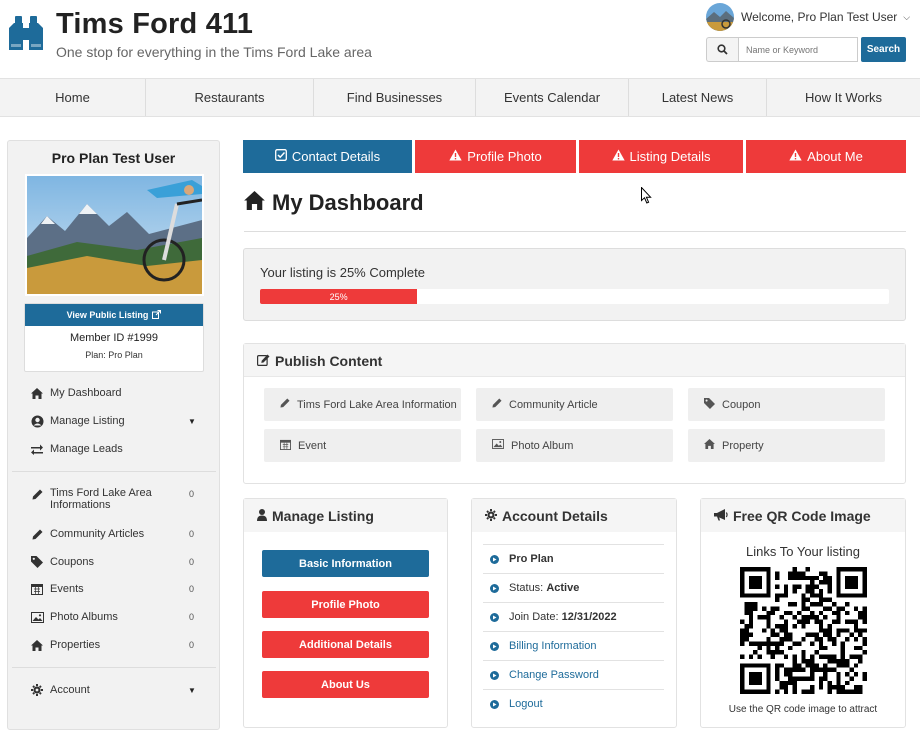  I want to click on binoculars-logo-icon, so click(26, 34).